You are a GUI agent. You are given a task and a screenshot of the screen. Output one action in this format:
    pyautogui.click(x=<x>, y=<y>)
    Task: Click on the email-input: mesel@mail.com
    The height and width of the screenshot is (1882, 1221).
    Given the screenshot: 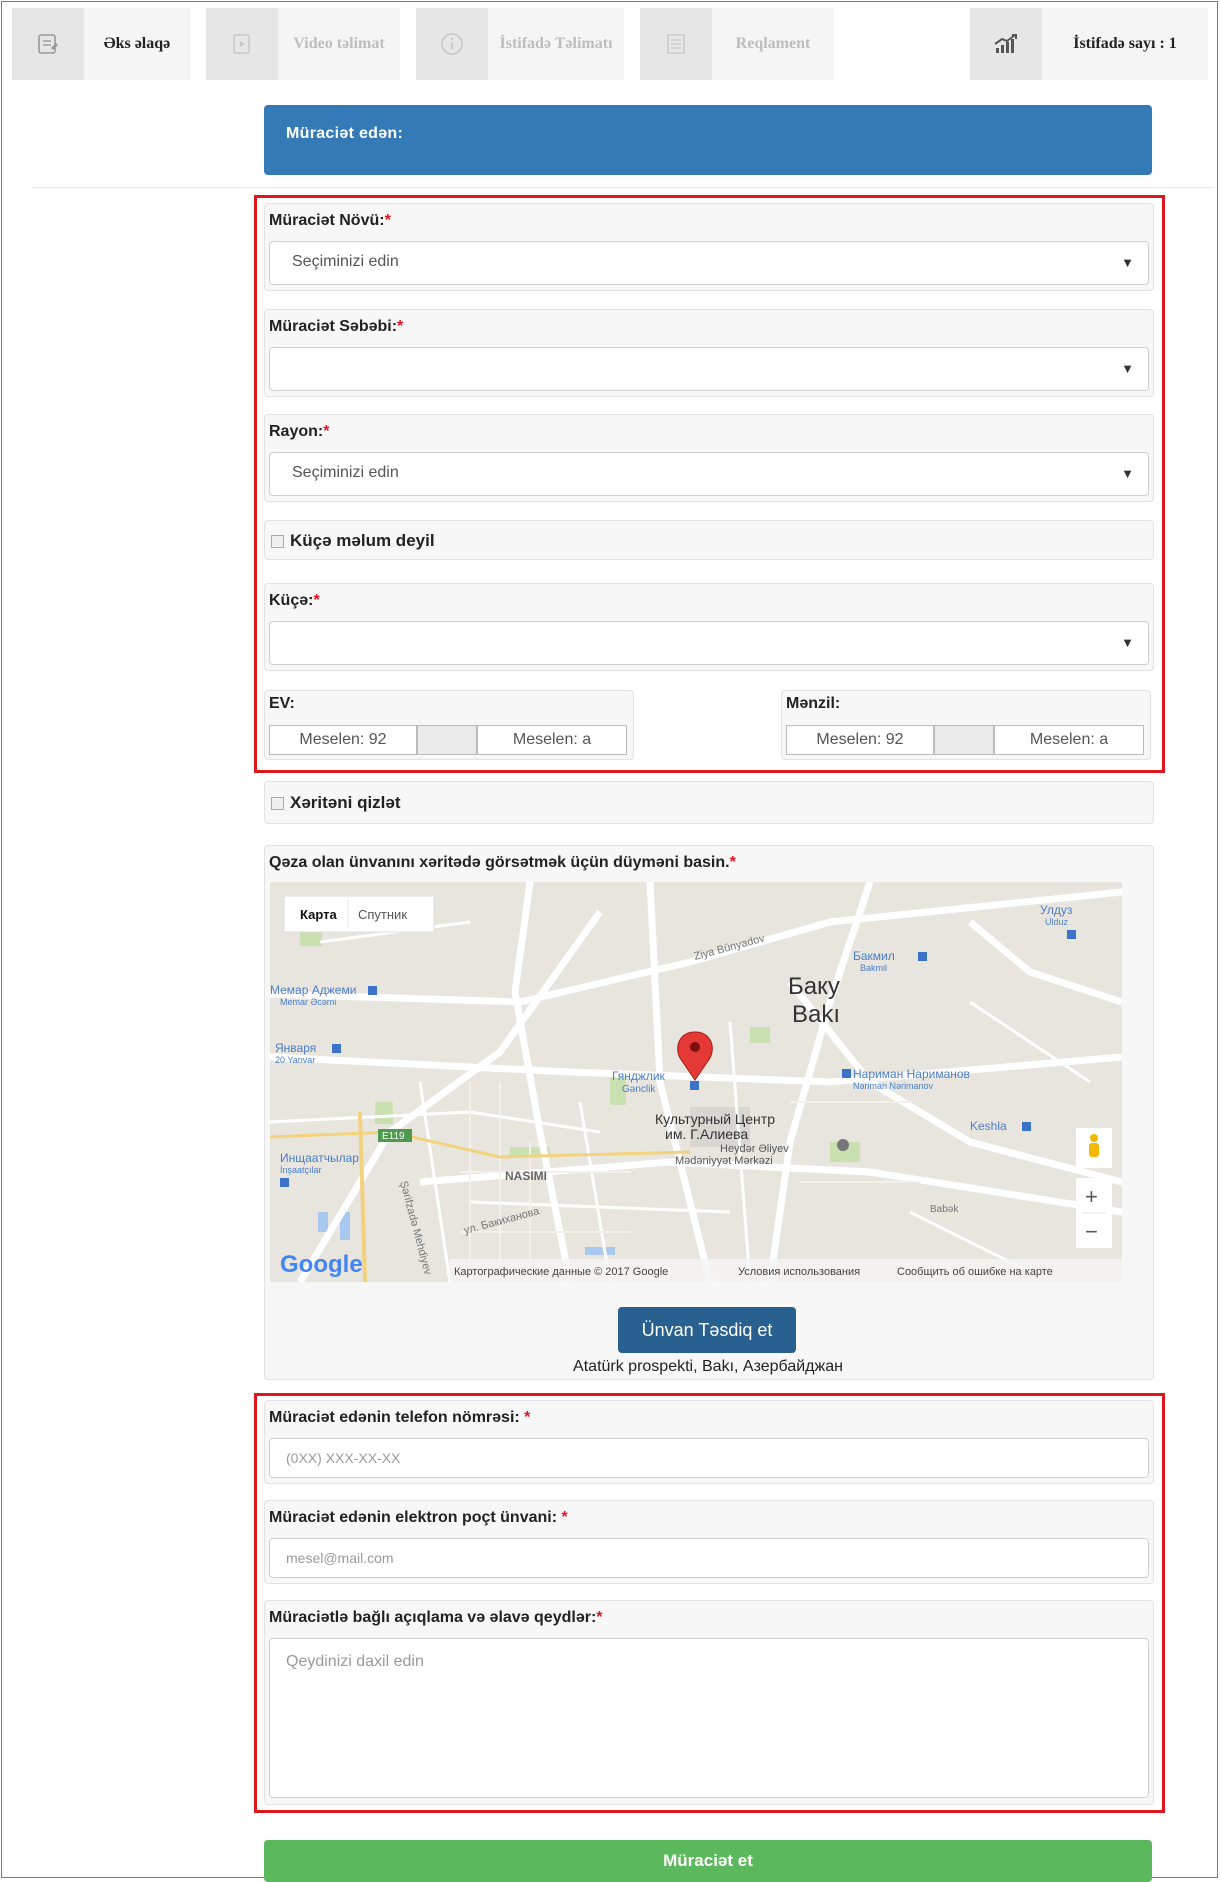 What is the action you would take?
    pyautogui.click(x=709, y=1558)
    